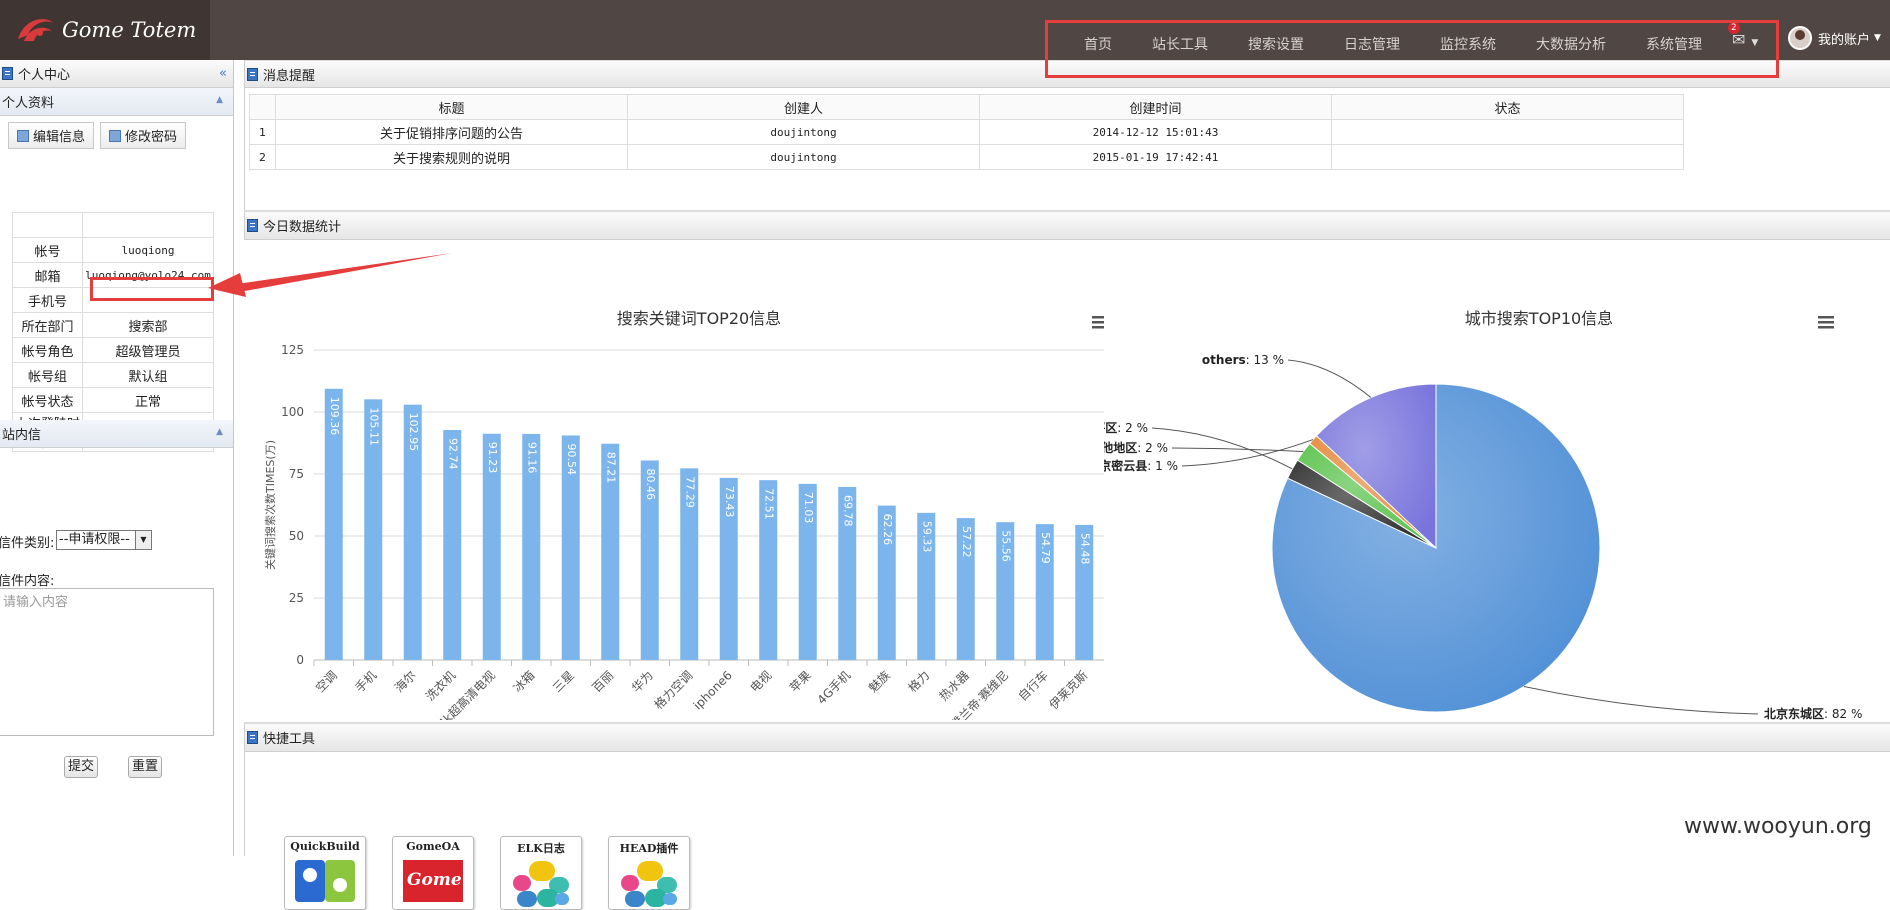  Describe the element at coordinates (107, 662) in the screenshot. I see `content-textarea: 请输入内容` at that location.